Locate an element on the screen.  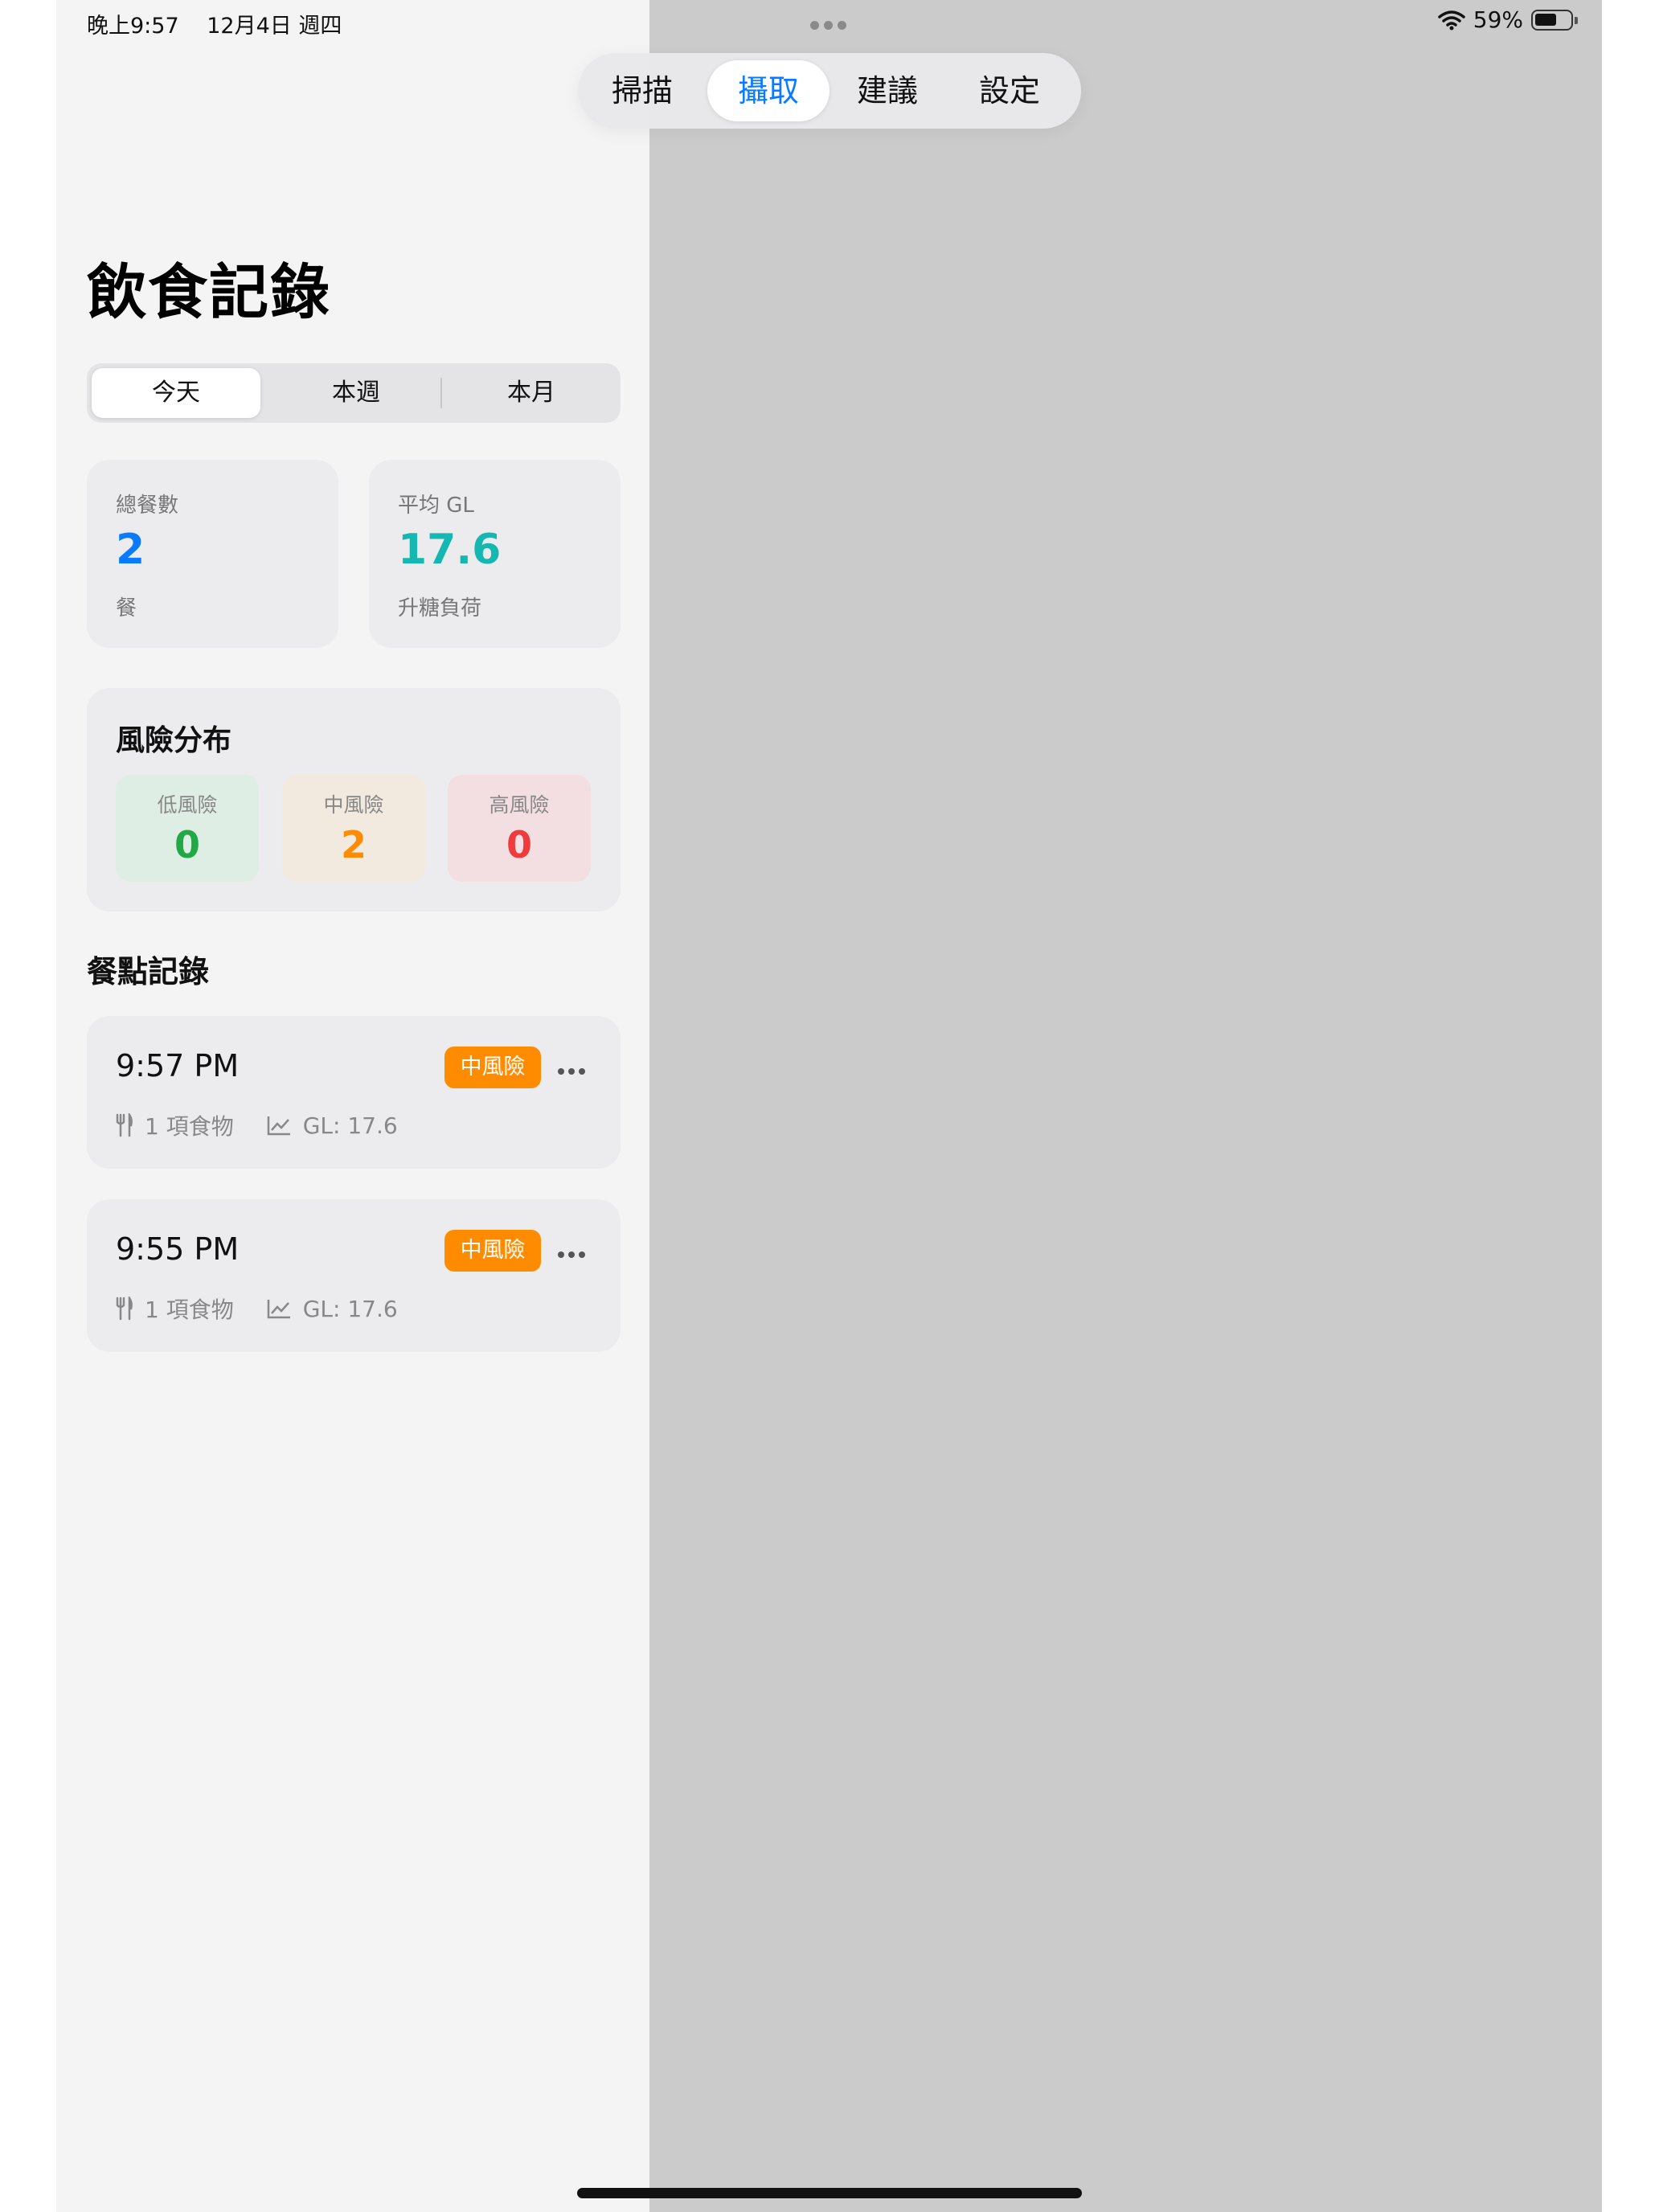
risk-high-tile: 高風險 0 is located at coordinates (519, 828).